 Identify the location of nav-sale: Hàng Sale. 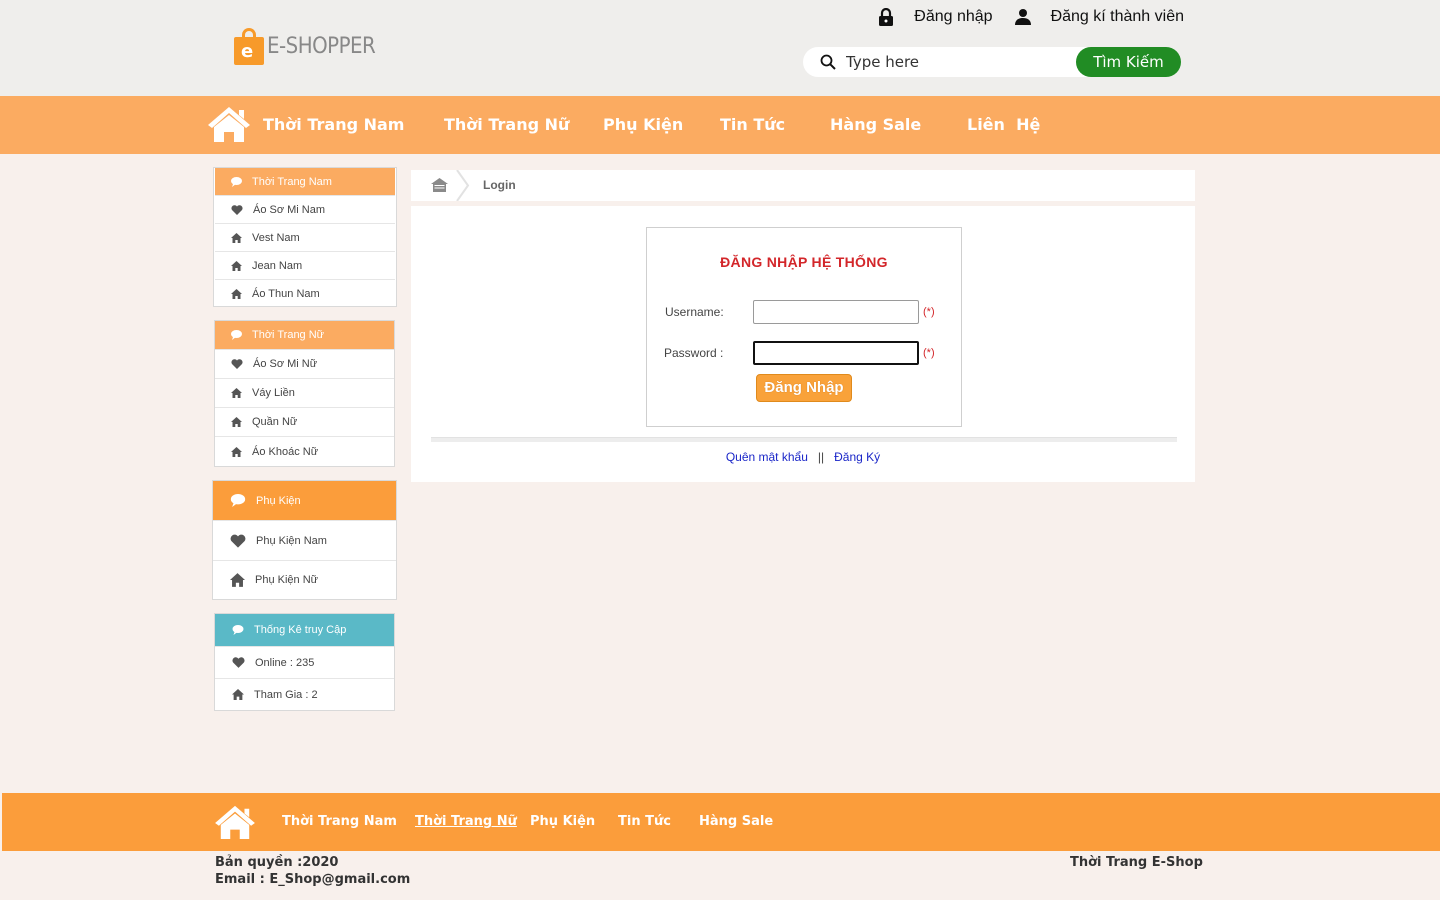
(875, 124).